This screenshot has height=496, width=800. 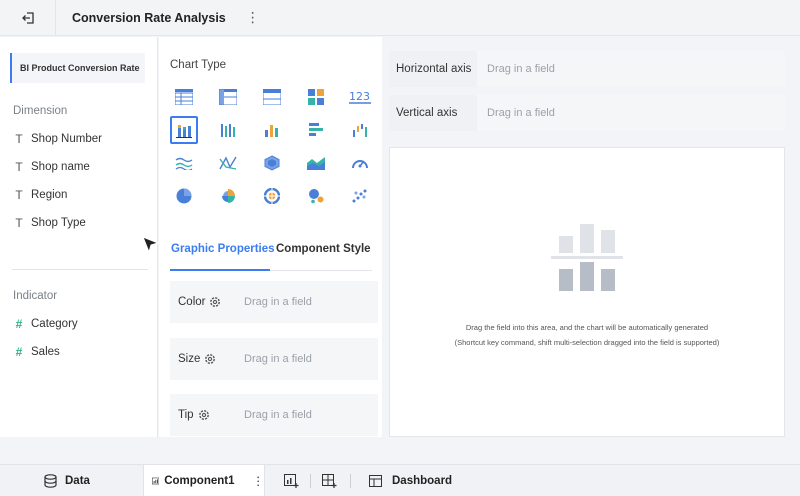 I want to click on bottom-tab-bar: Data Component1 ⋮ Dashboard, so click(x=400, y=480).